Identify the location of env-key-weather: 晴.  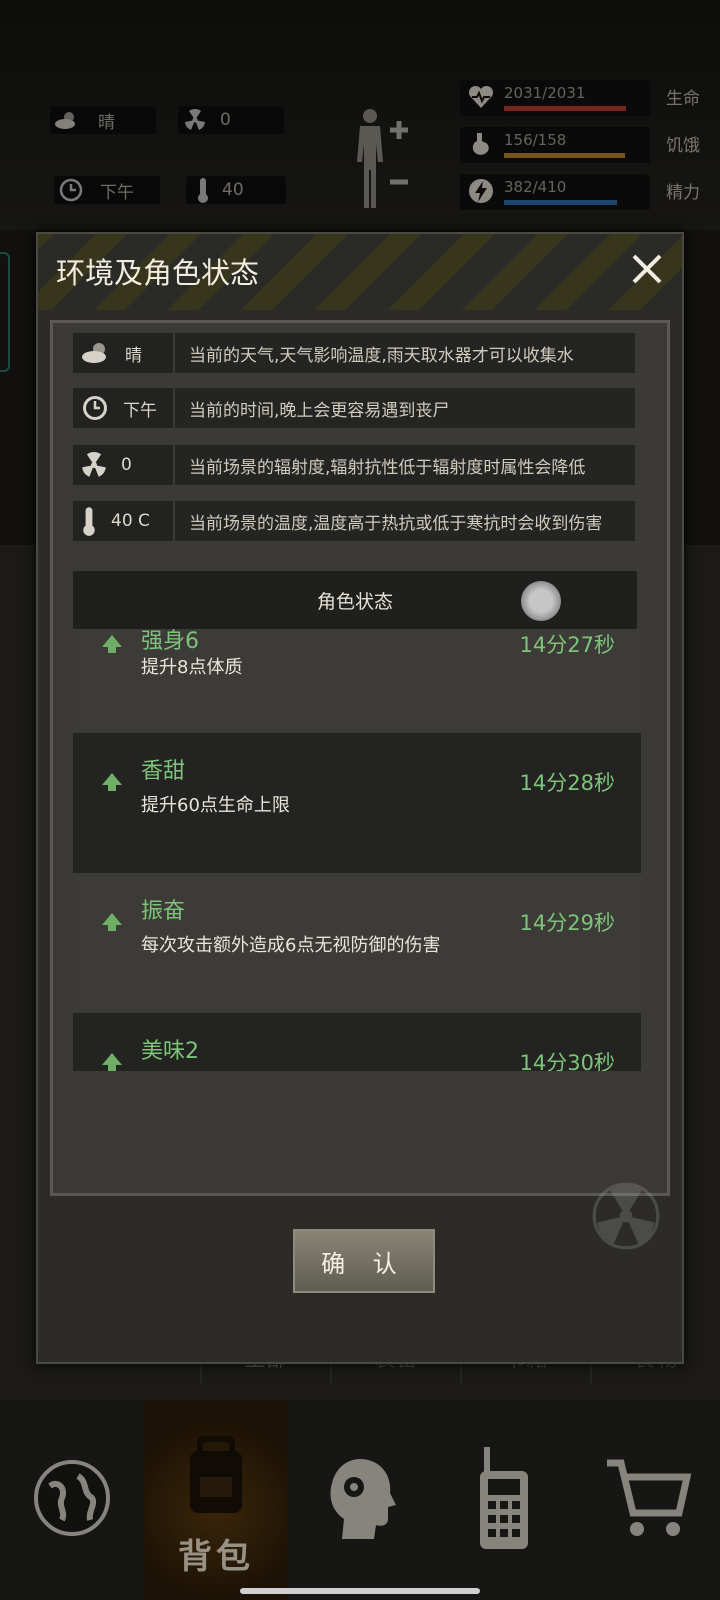
(133, 355).